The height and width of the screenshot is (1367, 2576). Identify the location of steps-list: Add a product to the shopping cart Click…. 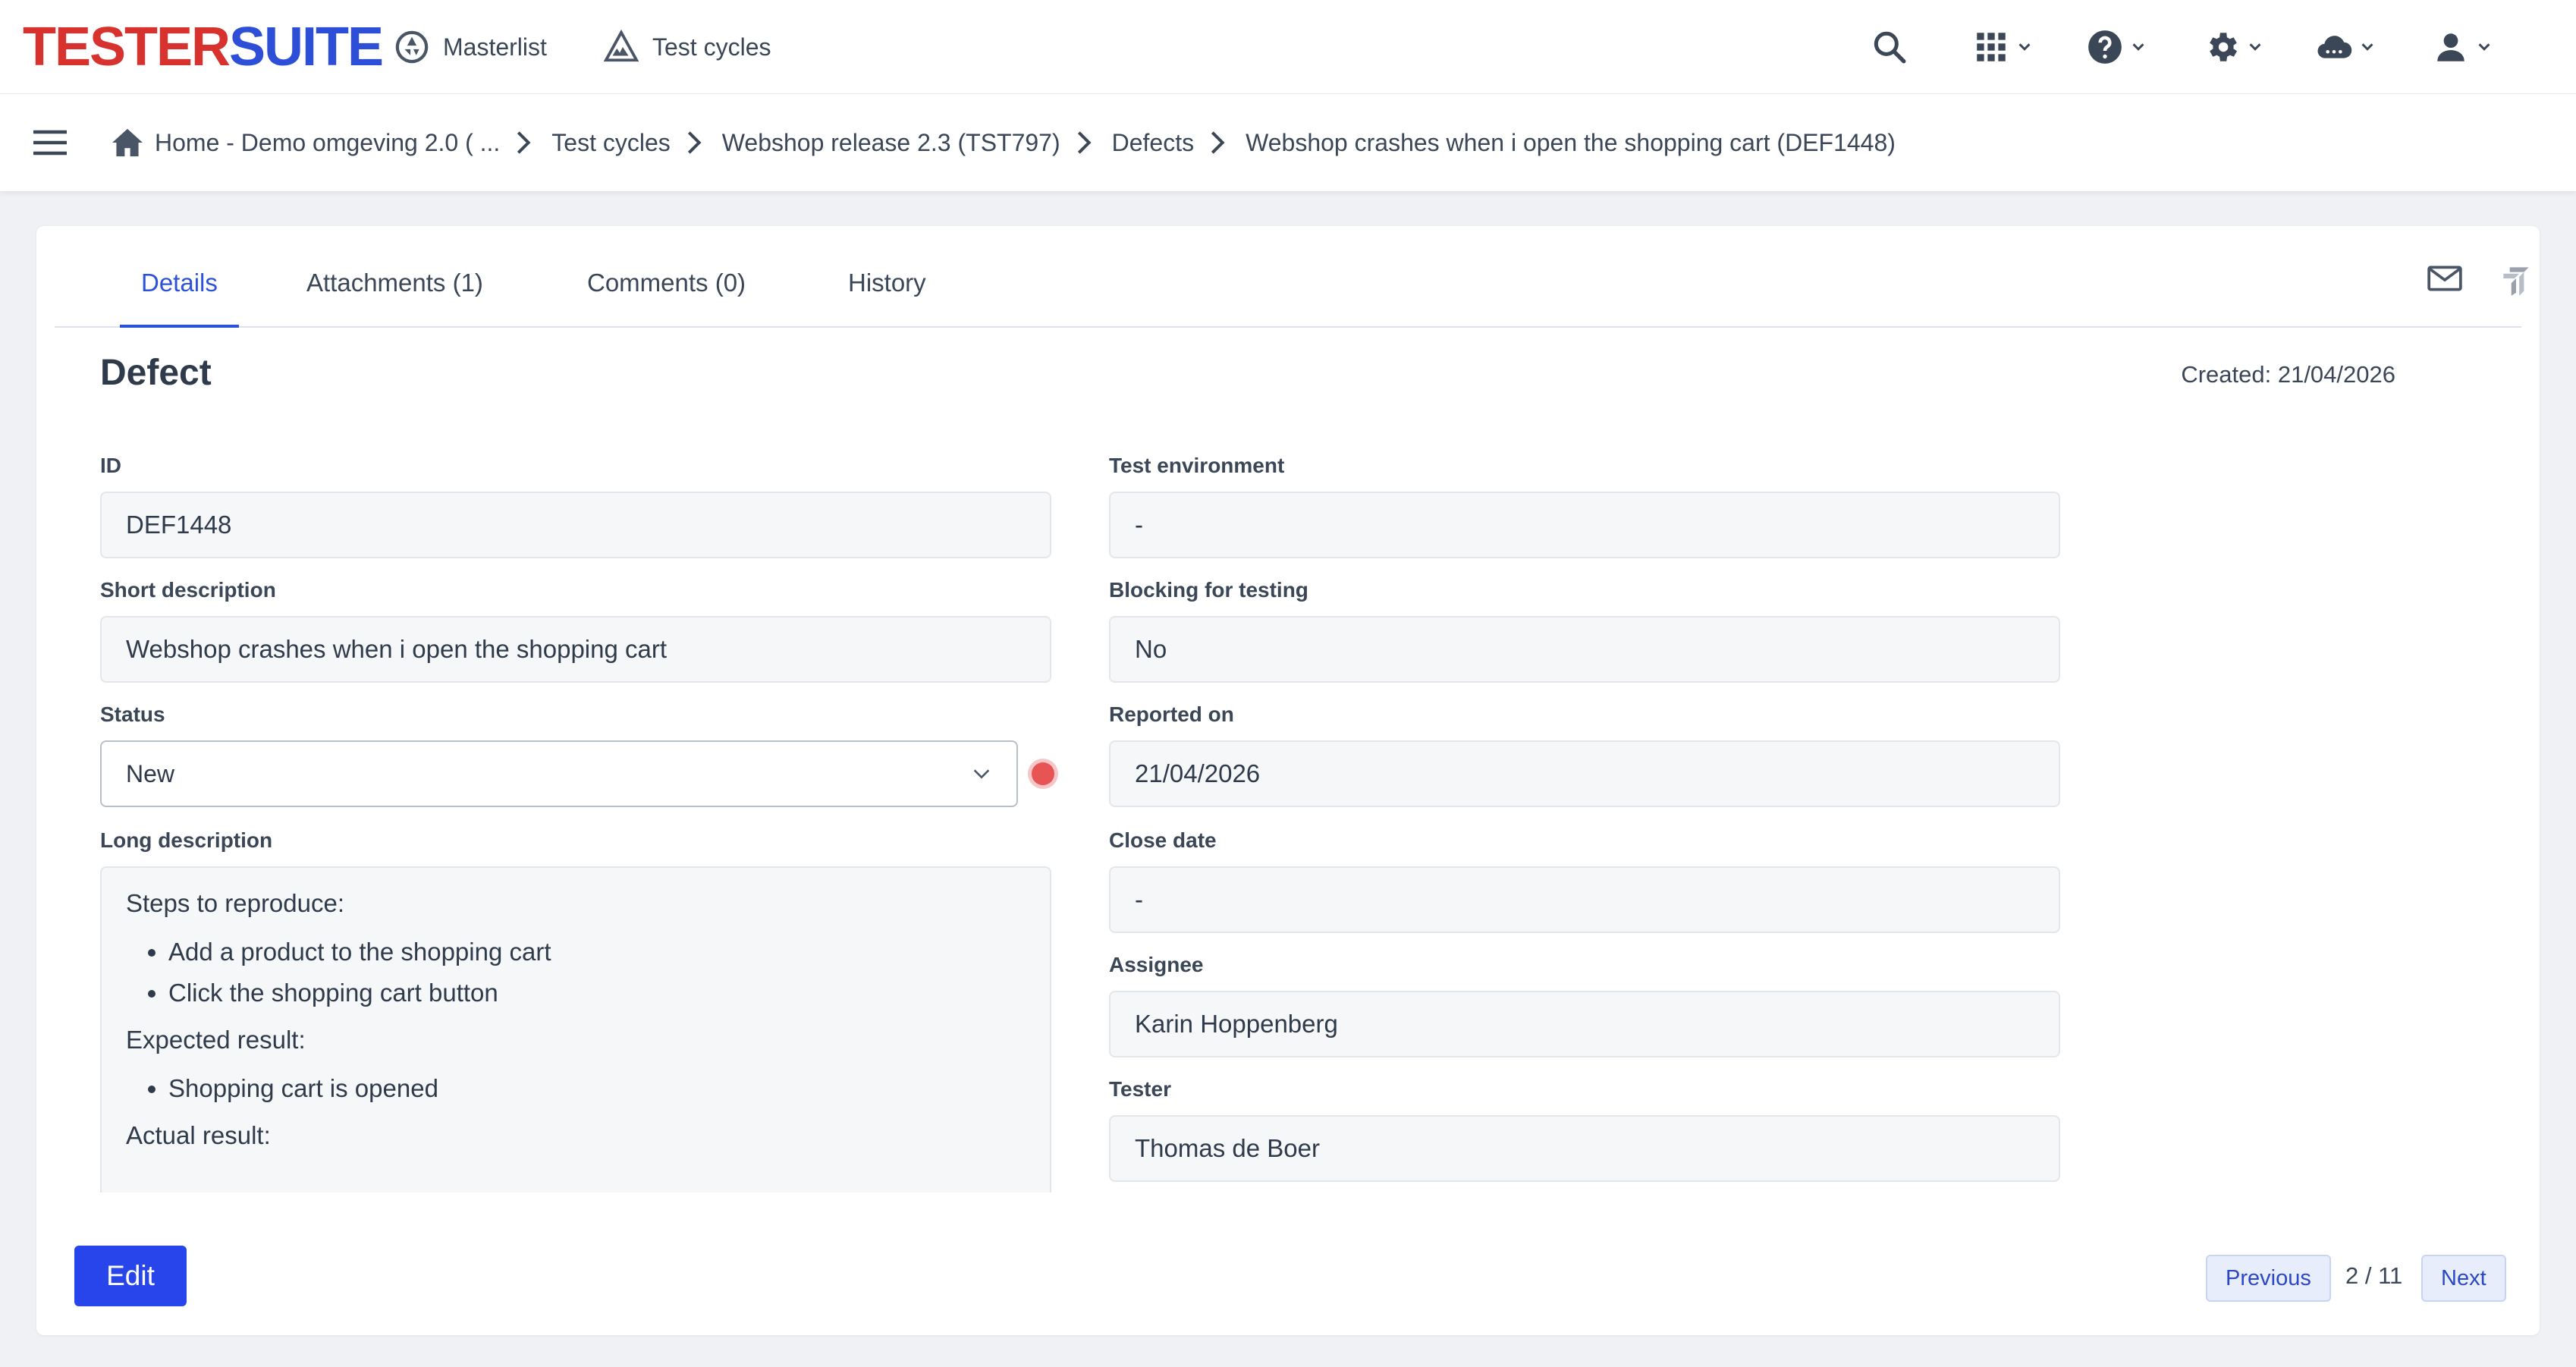
(576, 972).